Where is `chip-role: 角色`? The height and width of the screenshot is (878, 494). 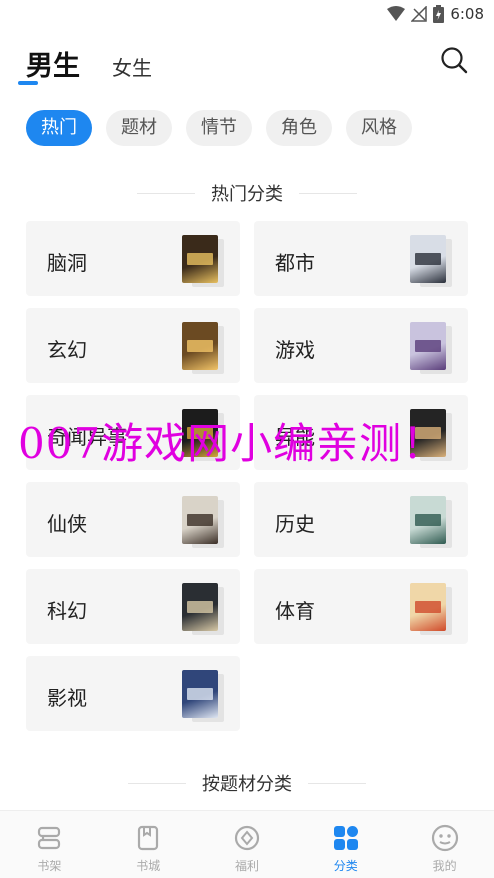 chip-role: 角色 is located at coordinates (299, 128).